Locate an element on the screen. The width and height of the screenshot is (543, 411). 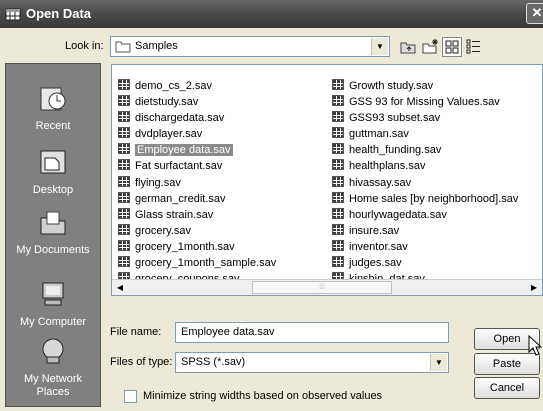
file-item: grocery_1month.sav is located at coordinates (197, 247).